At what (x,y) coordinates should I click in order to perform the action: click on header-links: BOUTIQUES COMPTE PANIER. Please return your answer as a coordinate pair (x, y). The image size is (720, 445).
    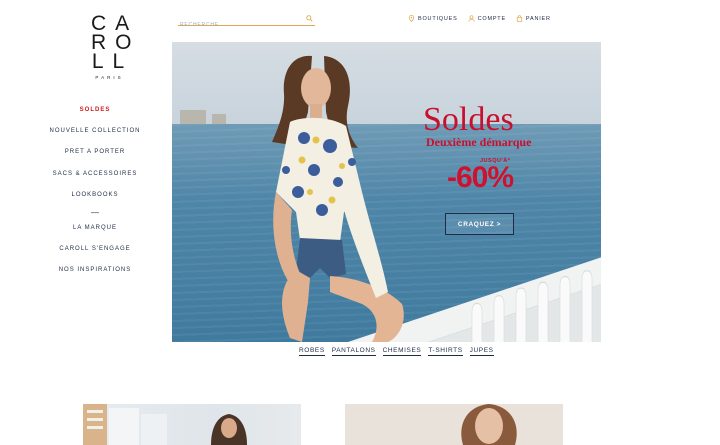
    Looking at the image, I should click on (479, 18).